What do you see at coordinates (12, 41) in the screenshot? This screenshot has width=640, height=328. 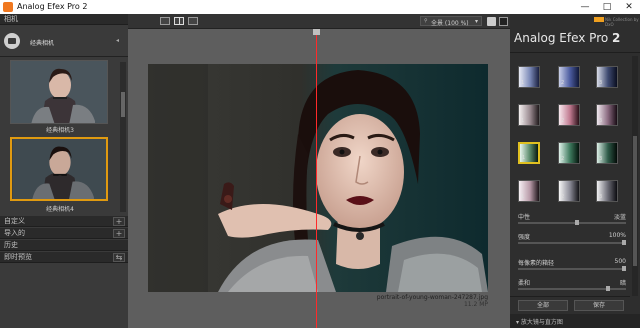 I see `camera-icon` at bounding box center [12, 41].